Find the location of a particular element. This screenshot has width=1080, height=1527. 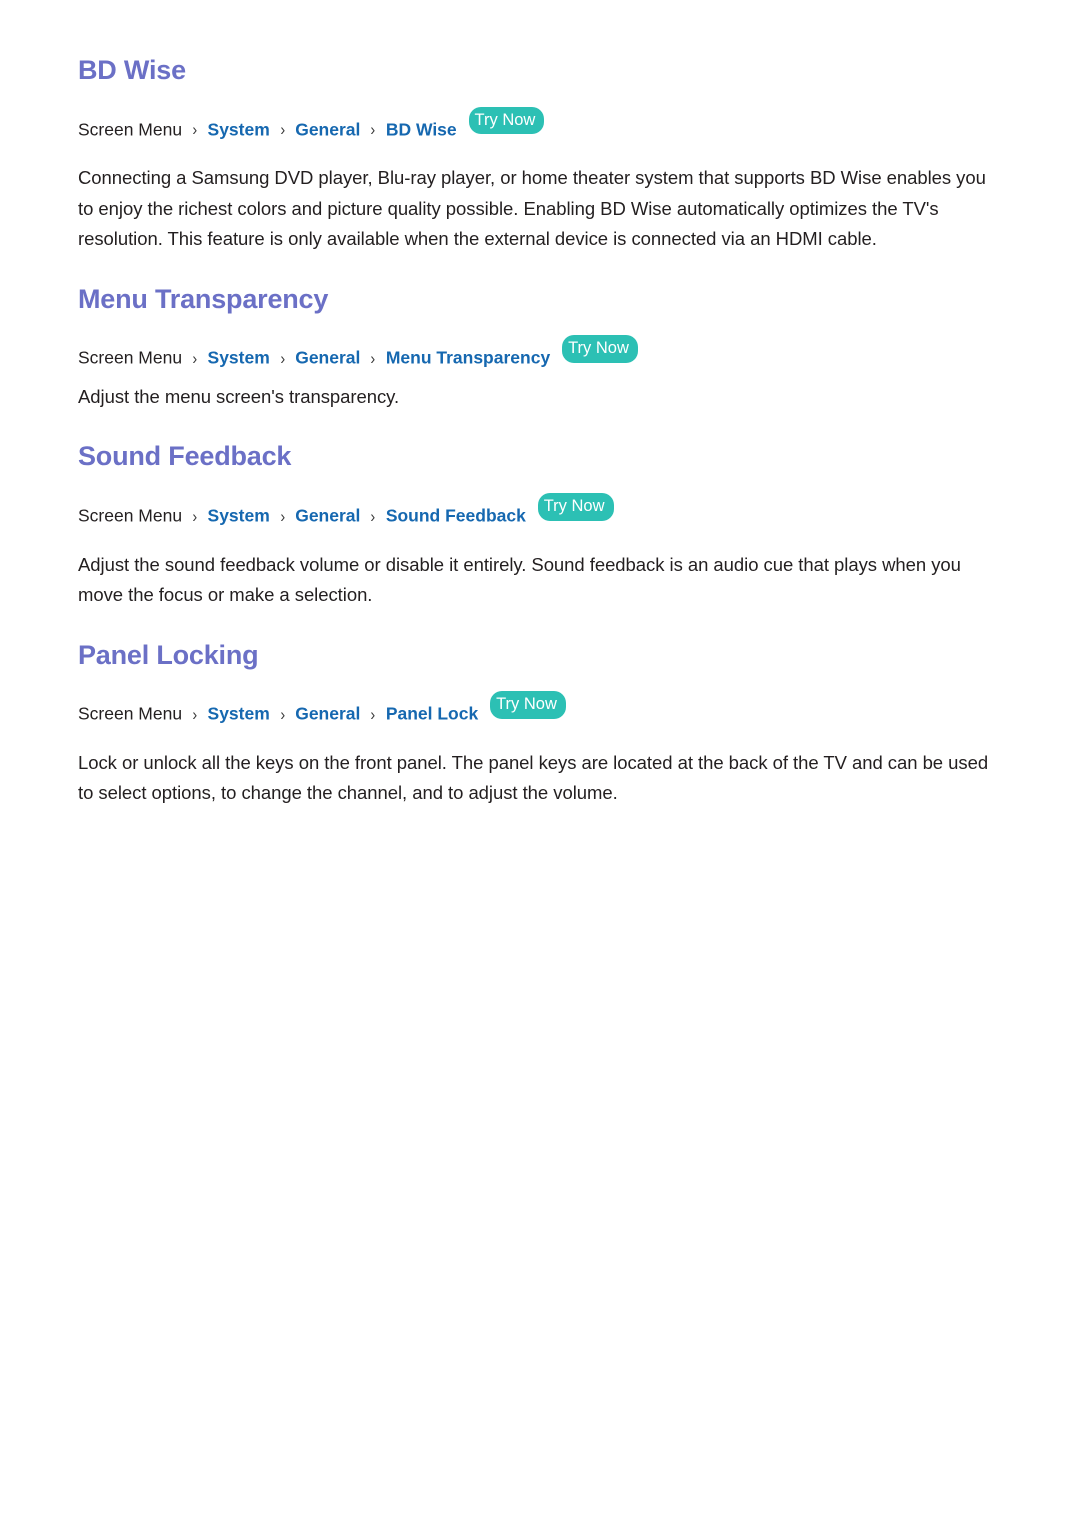

page-title-bd-wise: BD Wise is located at coordinates (132, 70).